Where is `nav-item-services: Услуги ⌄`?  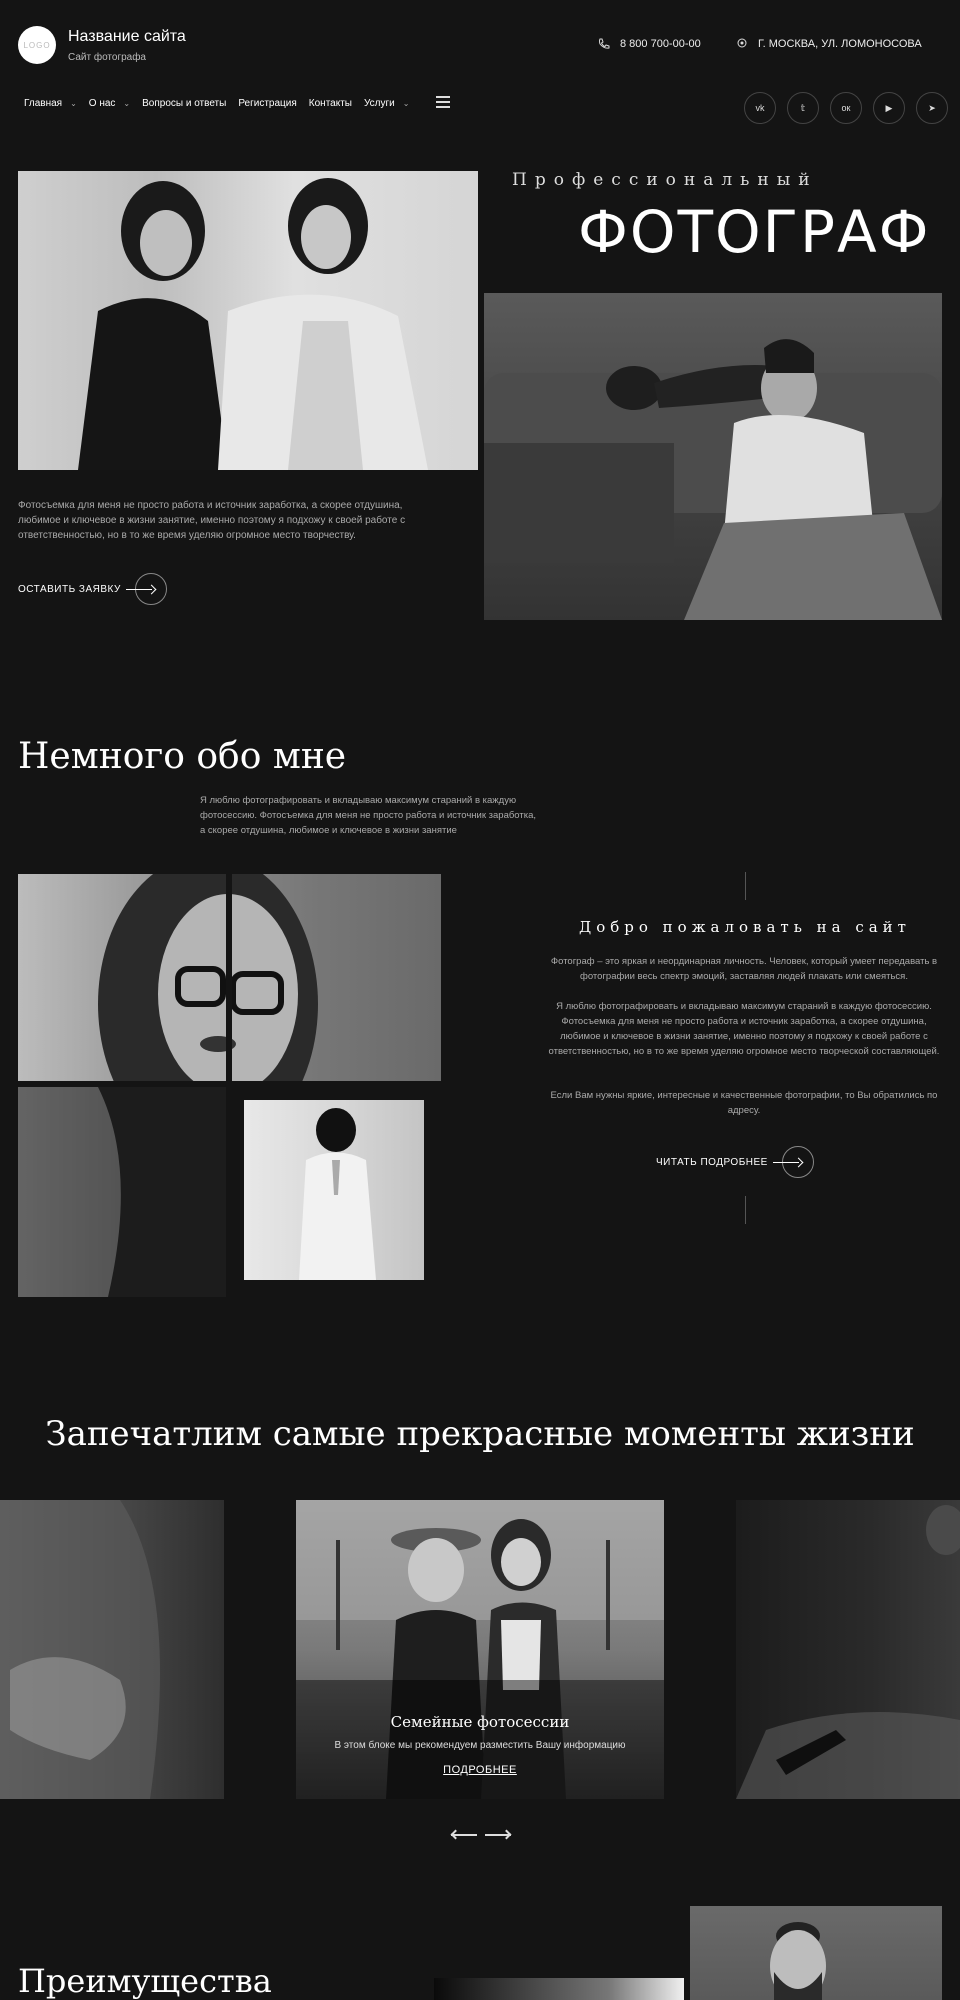 nav-item-services: Услуги ⌄ is located at coordinates (386, 103).